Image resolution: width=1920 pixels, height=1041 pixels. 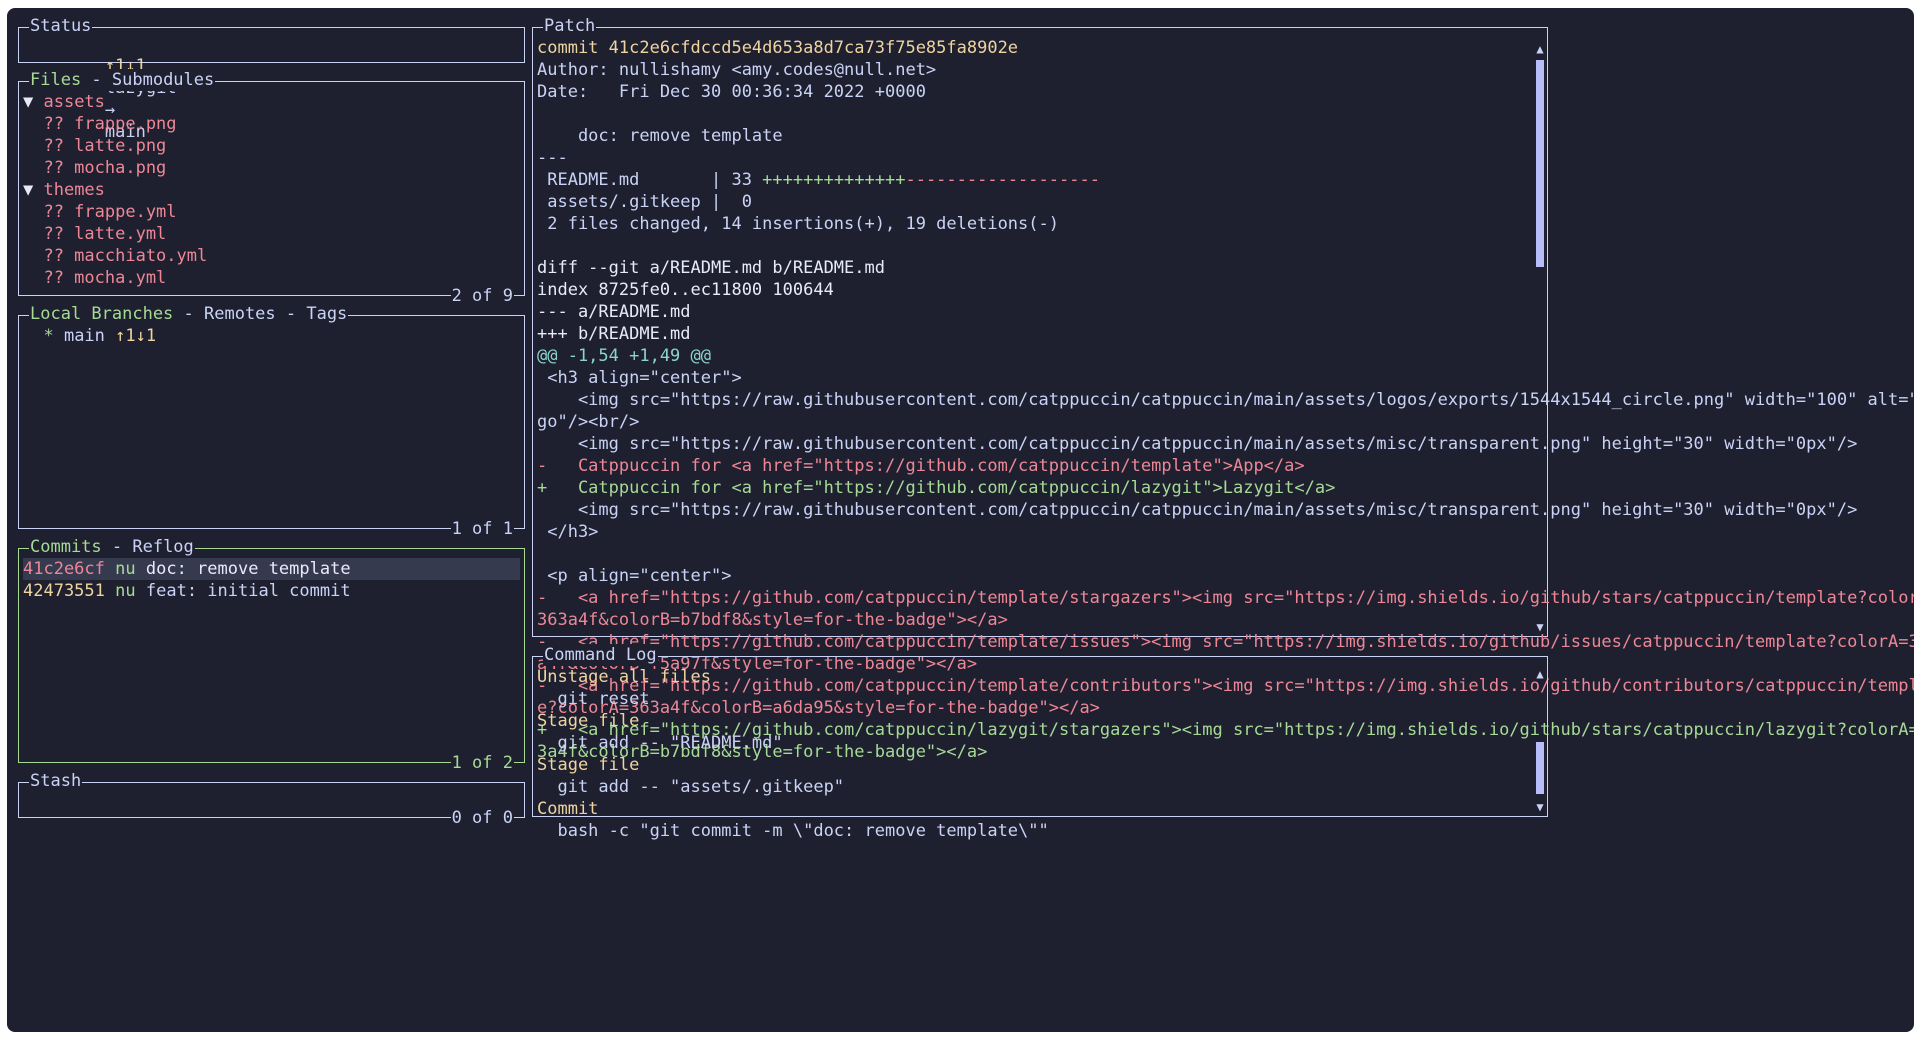 What do you see at coordinates (1540, 768) in the screenshot?
I see `command-log-scrollbar-thumb` at bounding box center [1540, 768].